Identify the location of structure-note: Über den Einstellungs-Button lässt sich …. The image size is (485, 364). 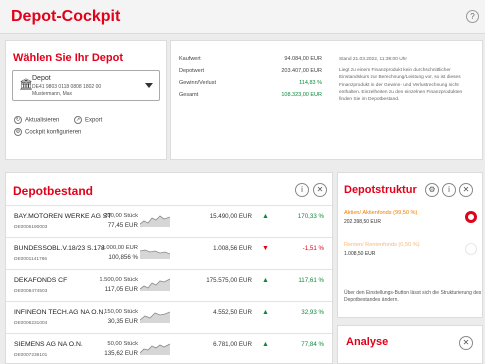
(413, 296).